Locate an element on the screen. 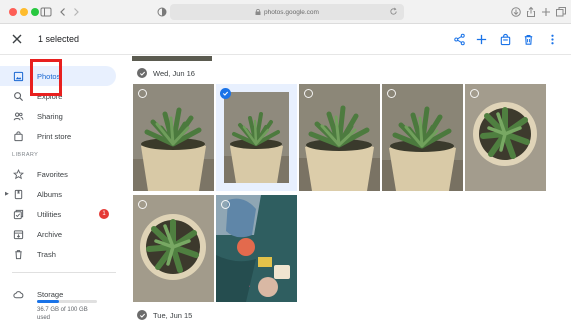 Image resolution: width=571 pixels, height=328 pixels. star-icon is located at coordinates (18, 174).